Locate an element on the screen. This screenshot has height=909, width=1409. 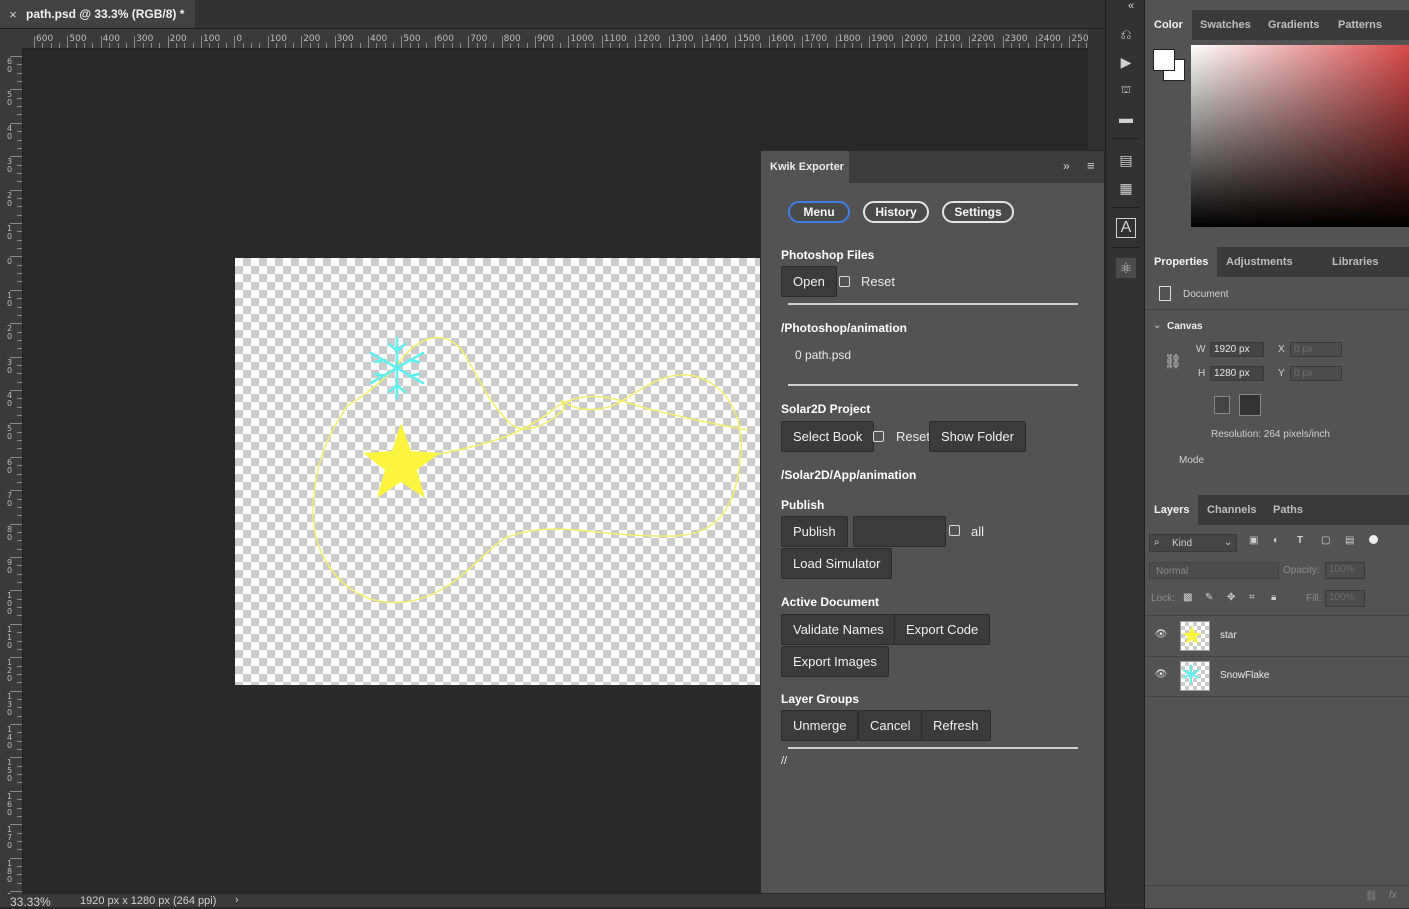
lock-transparent-icon: ▩ is located at coordinates (1187, 597).